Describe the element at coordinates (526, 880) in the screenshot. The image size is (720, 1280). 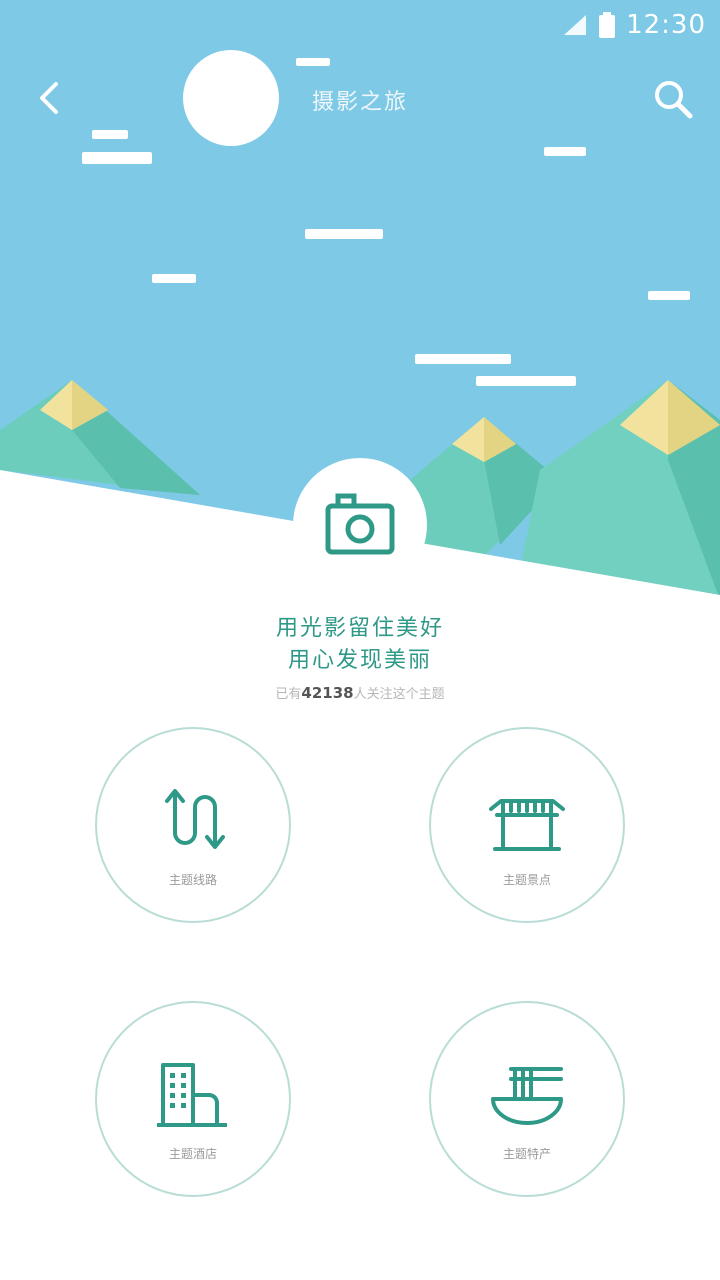
I see `menu-label-landmark: 主题景点` at that location.